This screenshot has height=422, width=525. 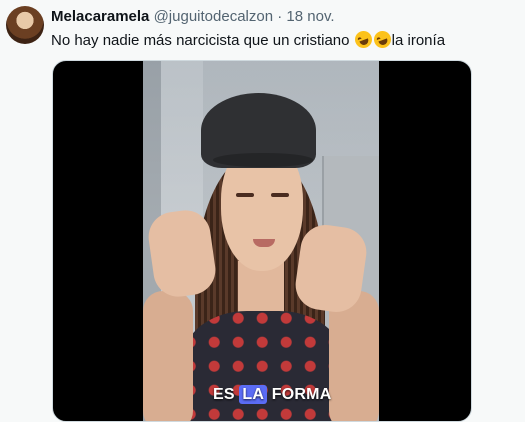 I want to click on video-caption: ES LA FORMA, so click(x=272, y=394).